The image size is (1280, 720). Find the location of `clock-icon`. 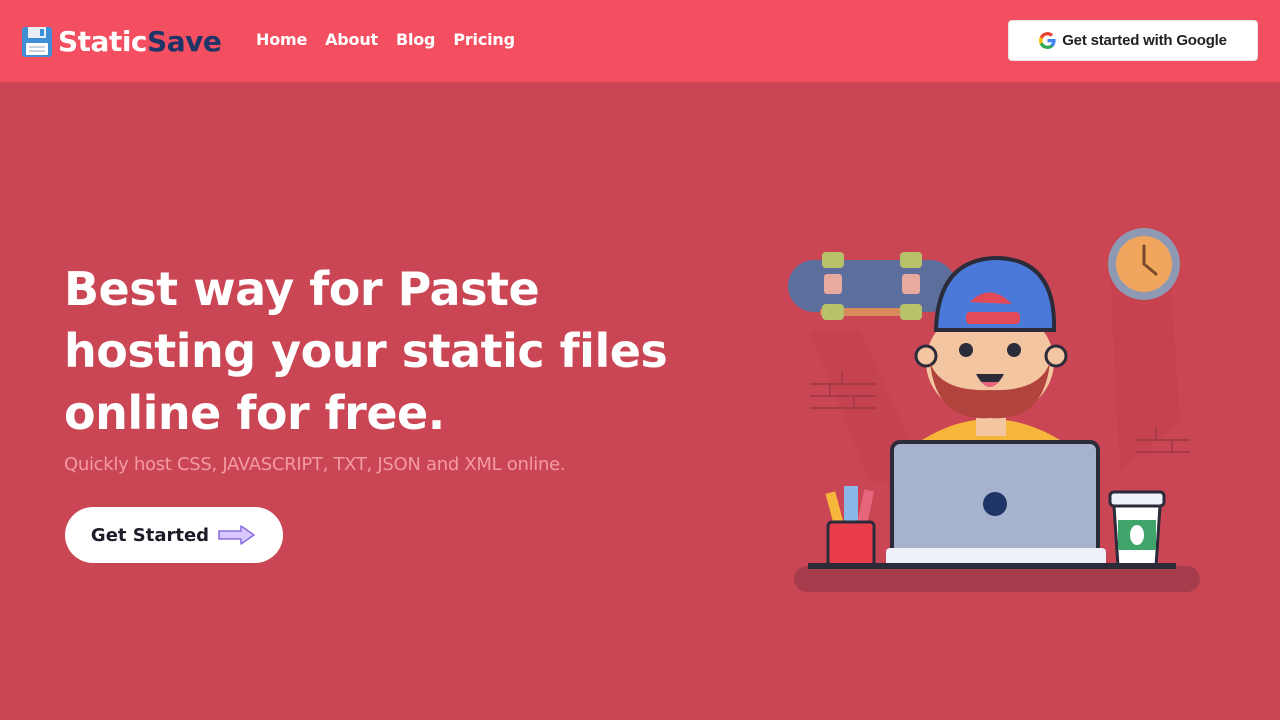

clock-icon is located at coordinates (1144, 264).